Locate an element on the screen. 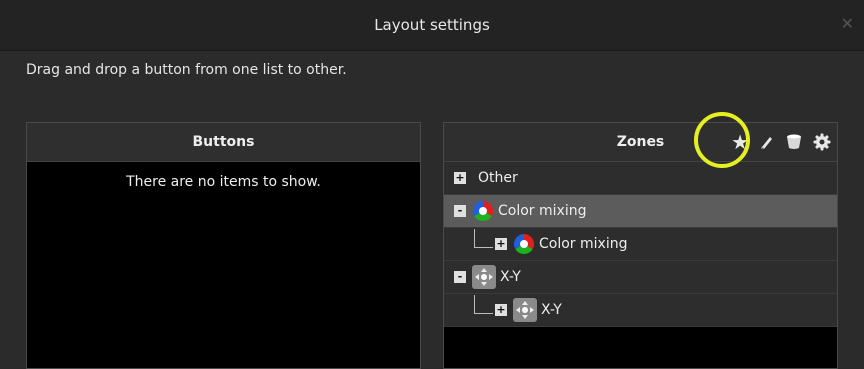 The width and height of the screenshot is (864, 369). zones-panel-header: Zones ★ is located at coordinates (640, 142).